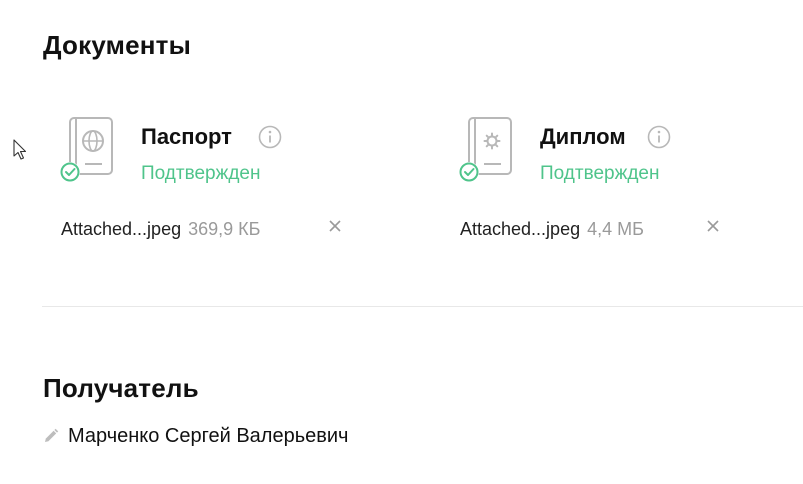 This screenshot has width=803, height=484. I want to click on file-size: 369,9 КБ, so click(224, 229).